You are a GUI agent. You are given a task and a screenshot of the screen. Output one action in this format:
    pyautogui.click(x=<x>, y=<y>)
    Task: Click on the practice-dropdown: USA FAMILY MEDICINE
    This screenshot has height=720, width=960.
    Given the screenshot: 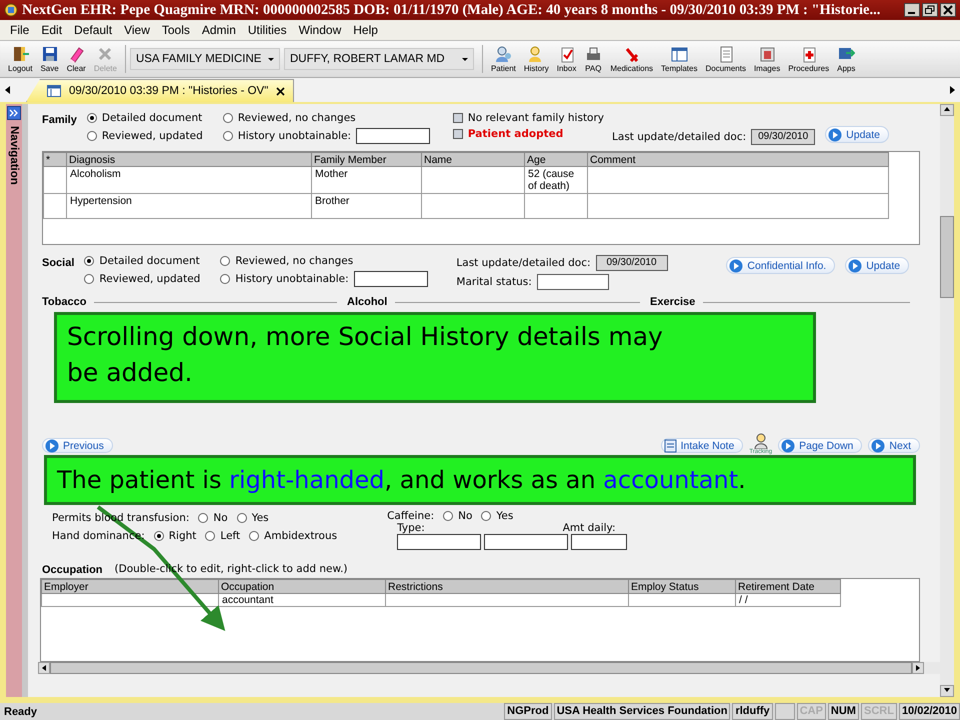 What is the action you would take?
    pyautogui.click(x=205, y=59)
    